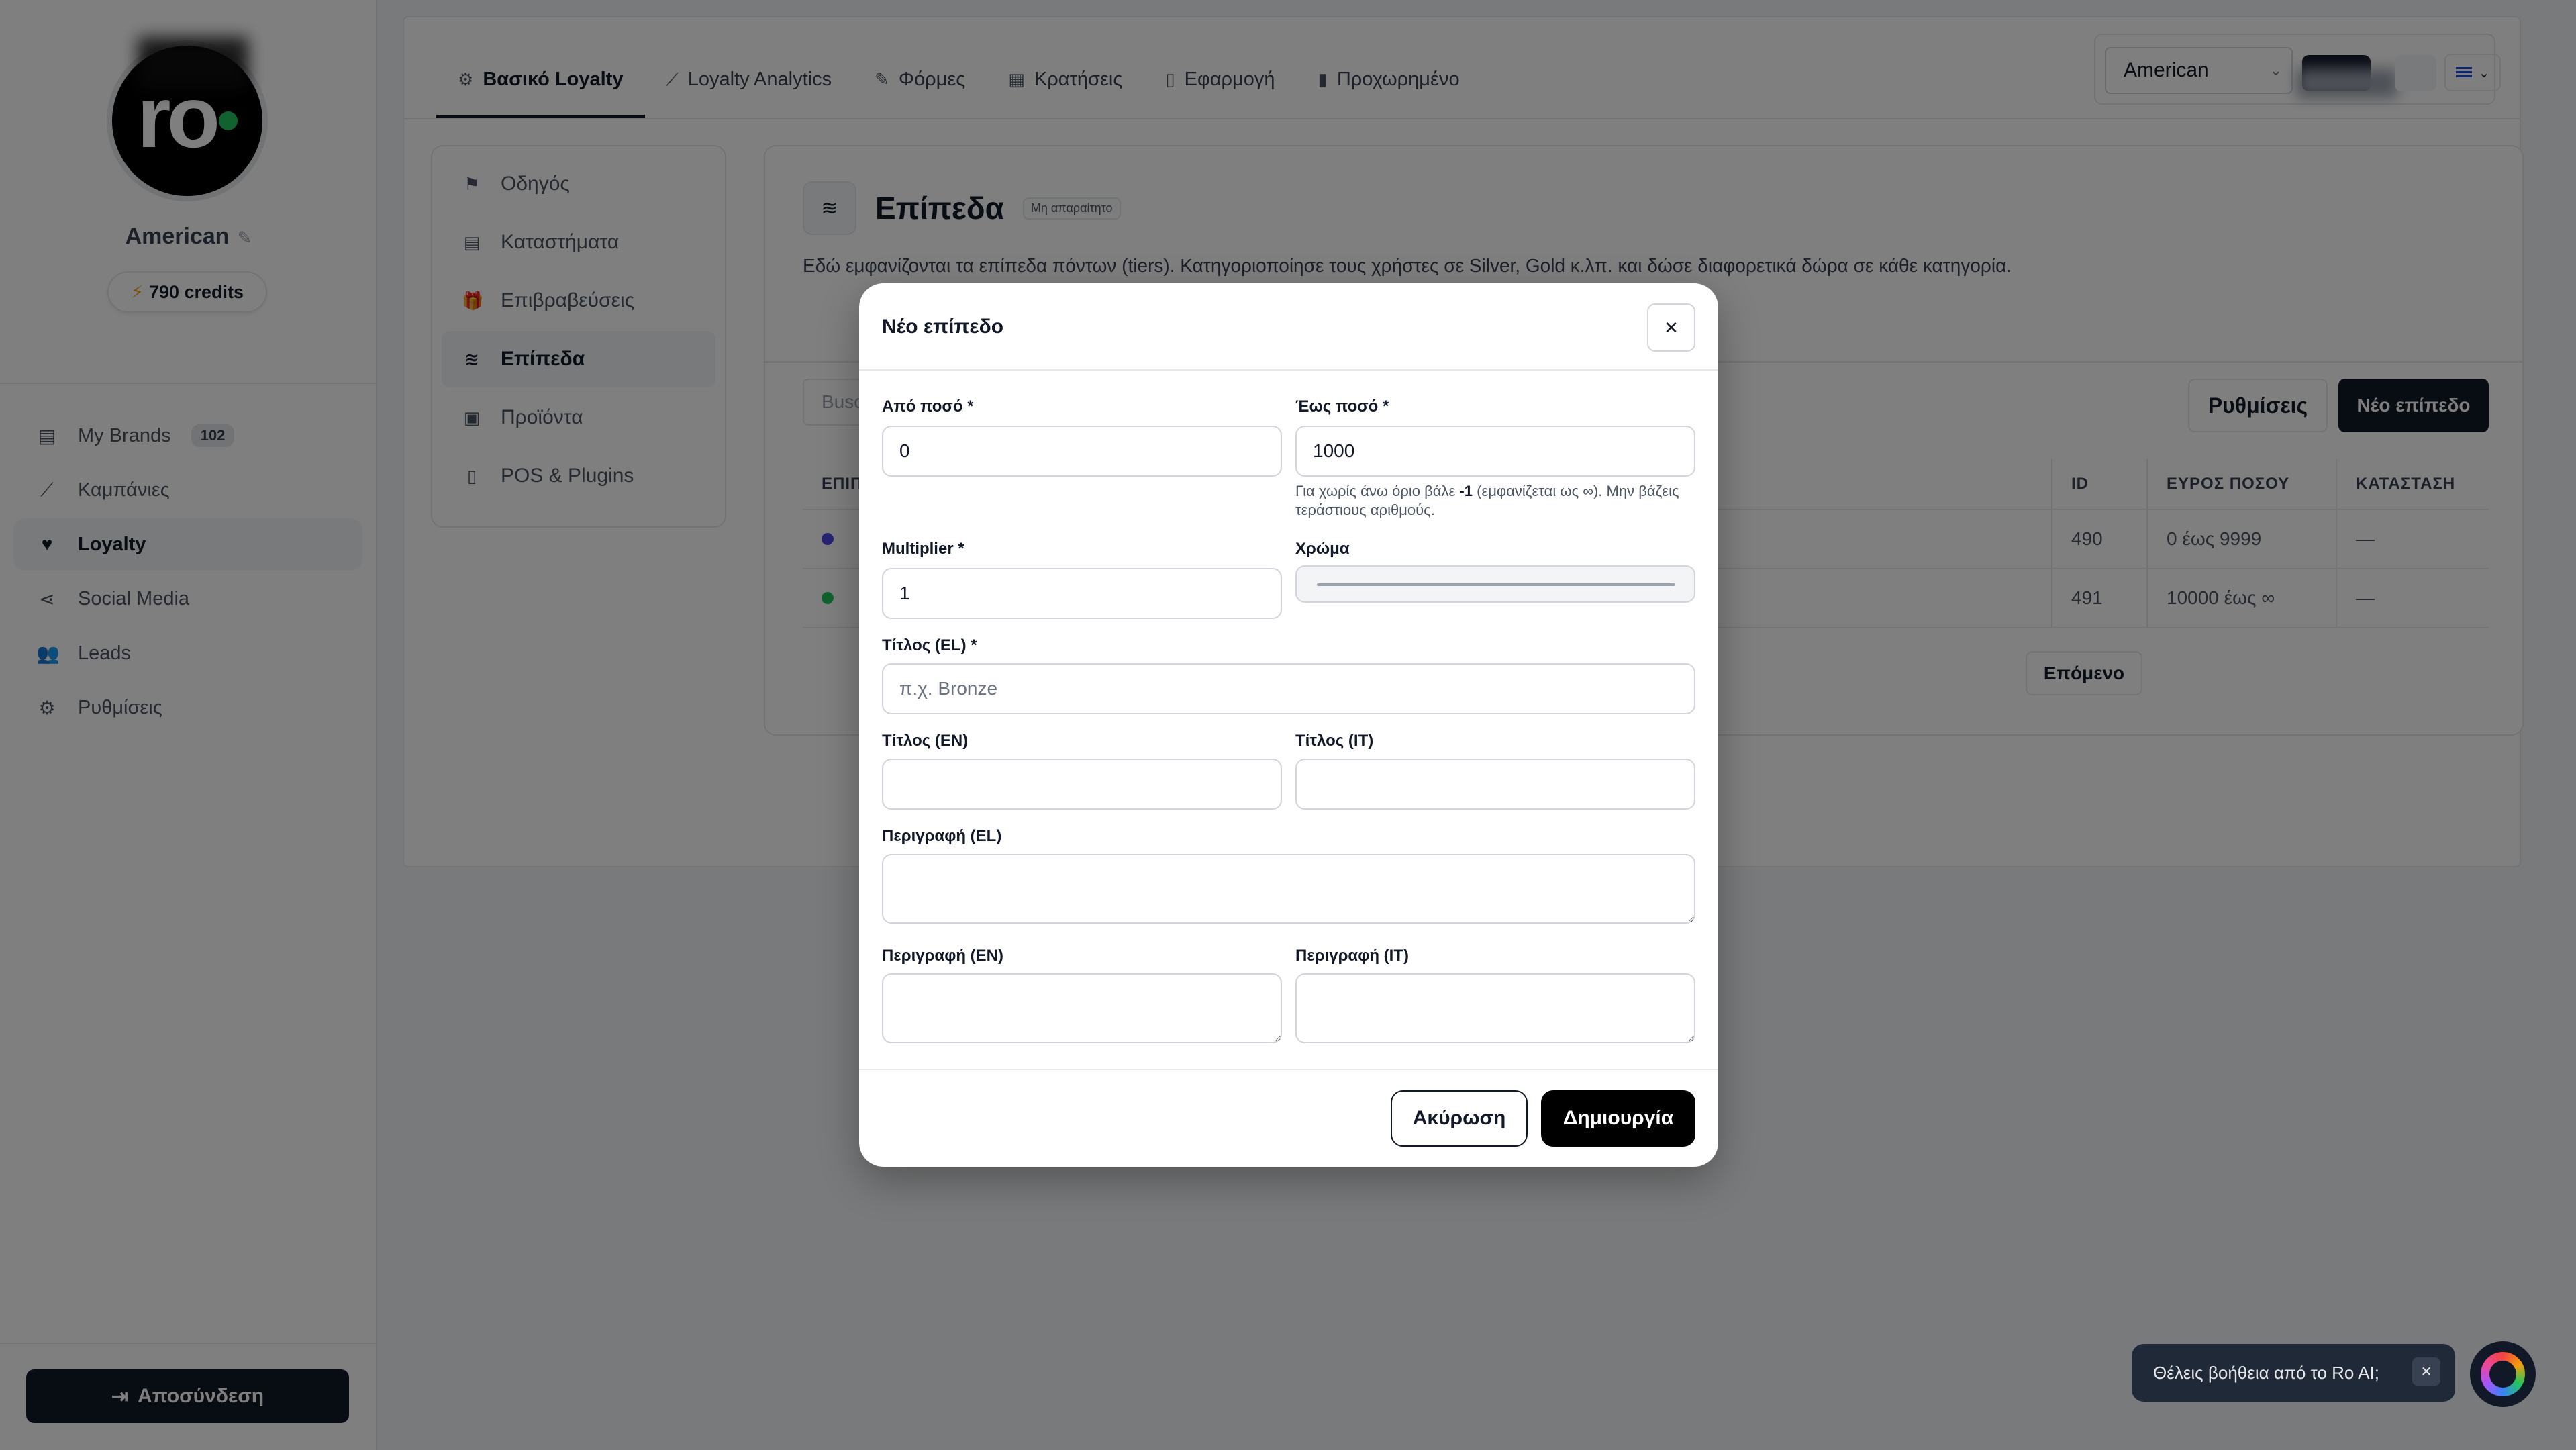 This screenshot has width=2576, height=1450. I want to click on description-en-textarea, so click(1082, 1008).